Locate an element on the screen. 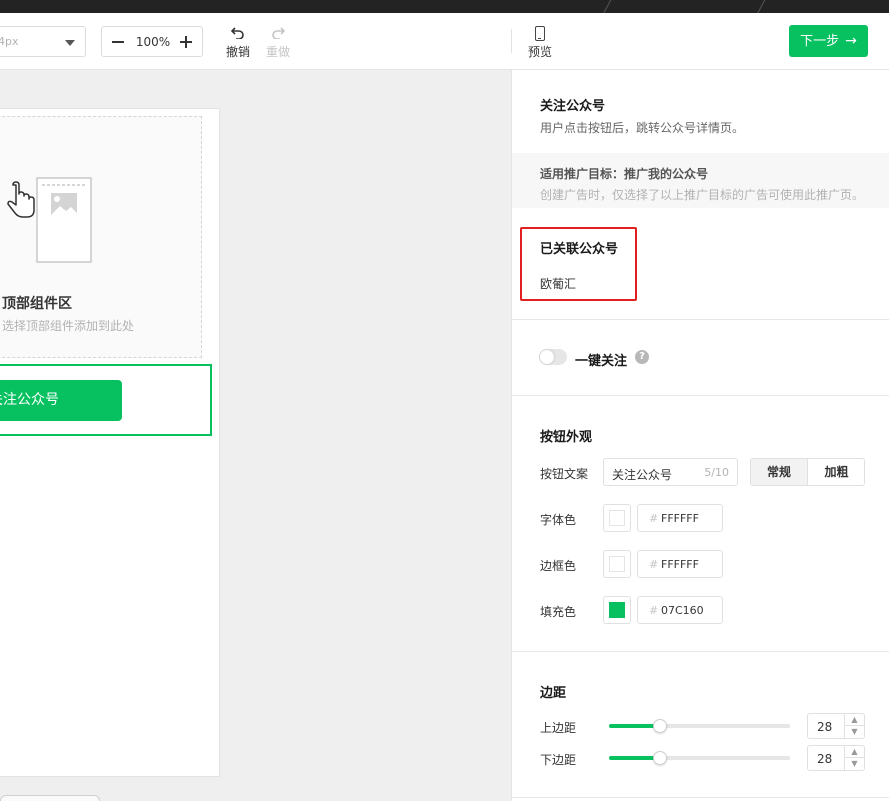 The image size is (889, 801). chevron-down-icon is located at coordinates (70, 43).